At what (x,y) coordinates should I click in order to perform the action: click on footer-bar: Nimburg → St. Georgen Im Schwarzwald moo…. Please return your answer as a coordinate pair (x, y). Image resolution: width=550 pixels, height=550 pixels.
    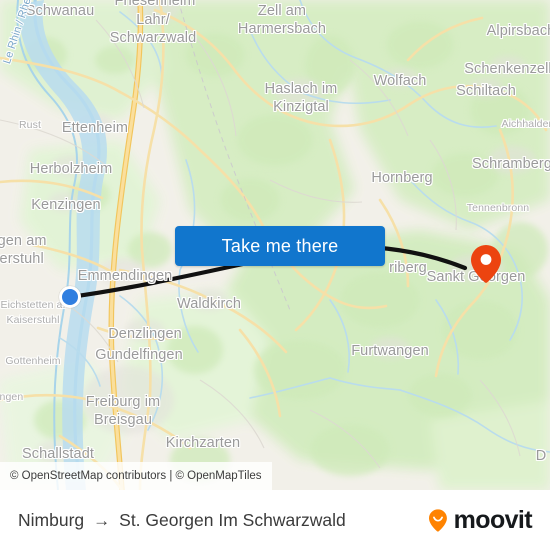
    Looking at the image, I should click on (275, 520).